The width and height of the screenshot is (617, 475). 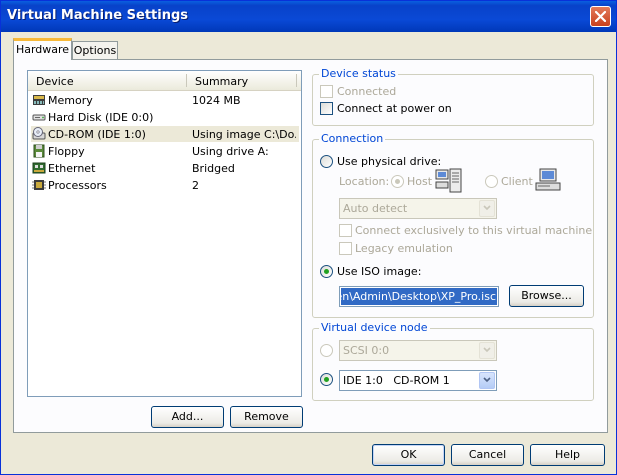 I want to click on client-computer-icon, so click(x=548, y=179).